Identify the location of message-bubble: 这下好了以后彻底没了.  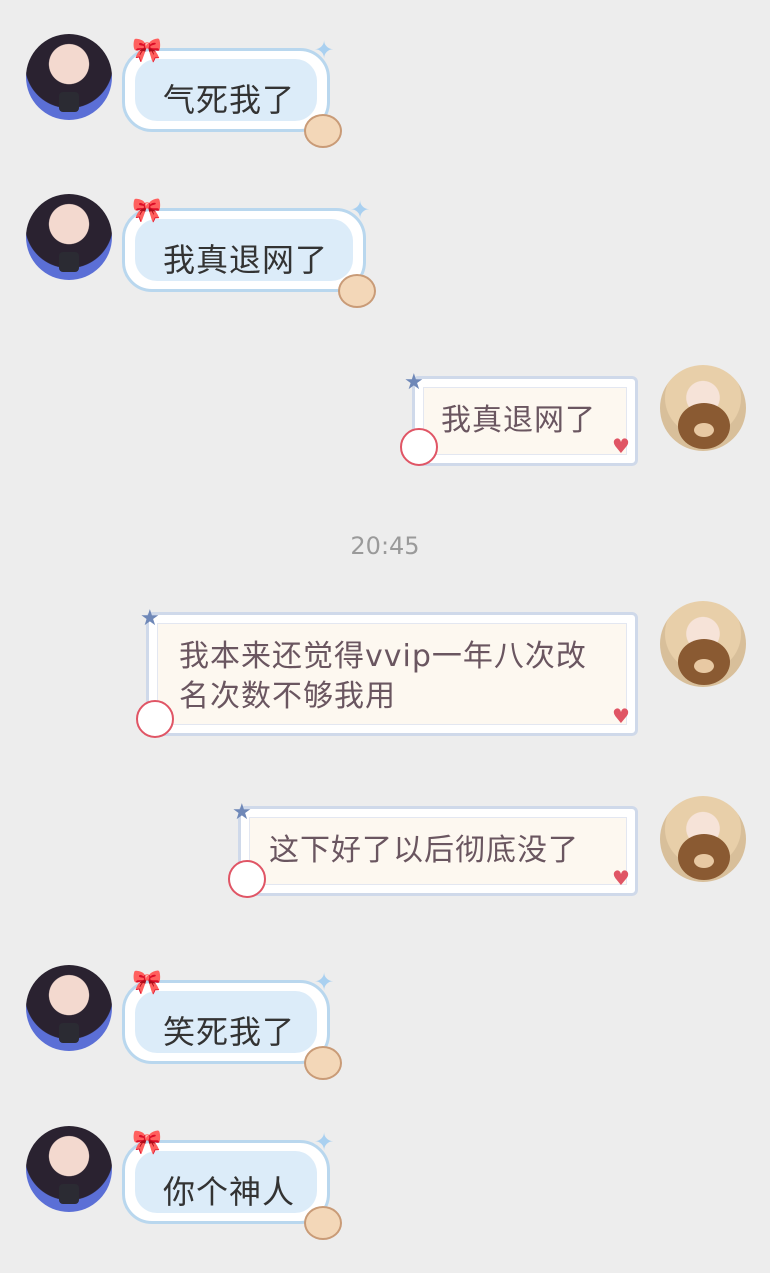
(438, 851).